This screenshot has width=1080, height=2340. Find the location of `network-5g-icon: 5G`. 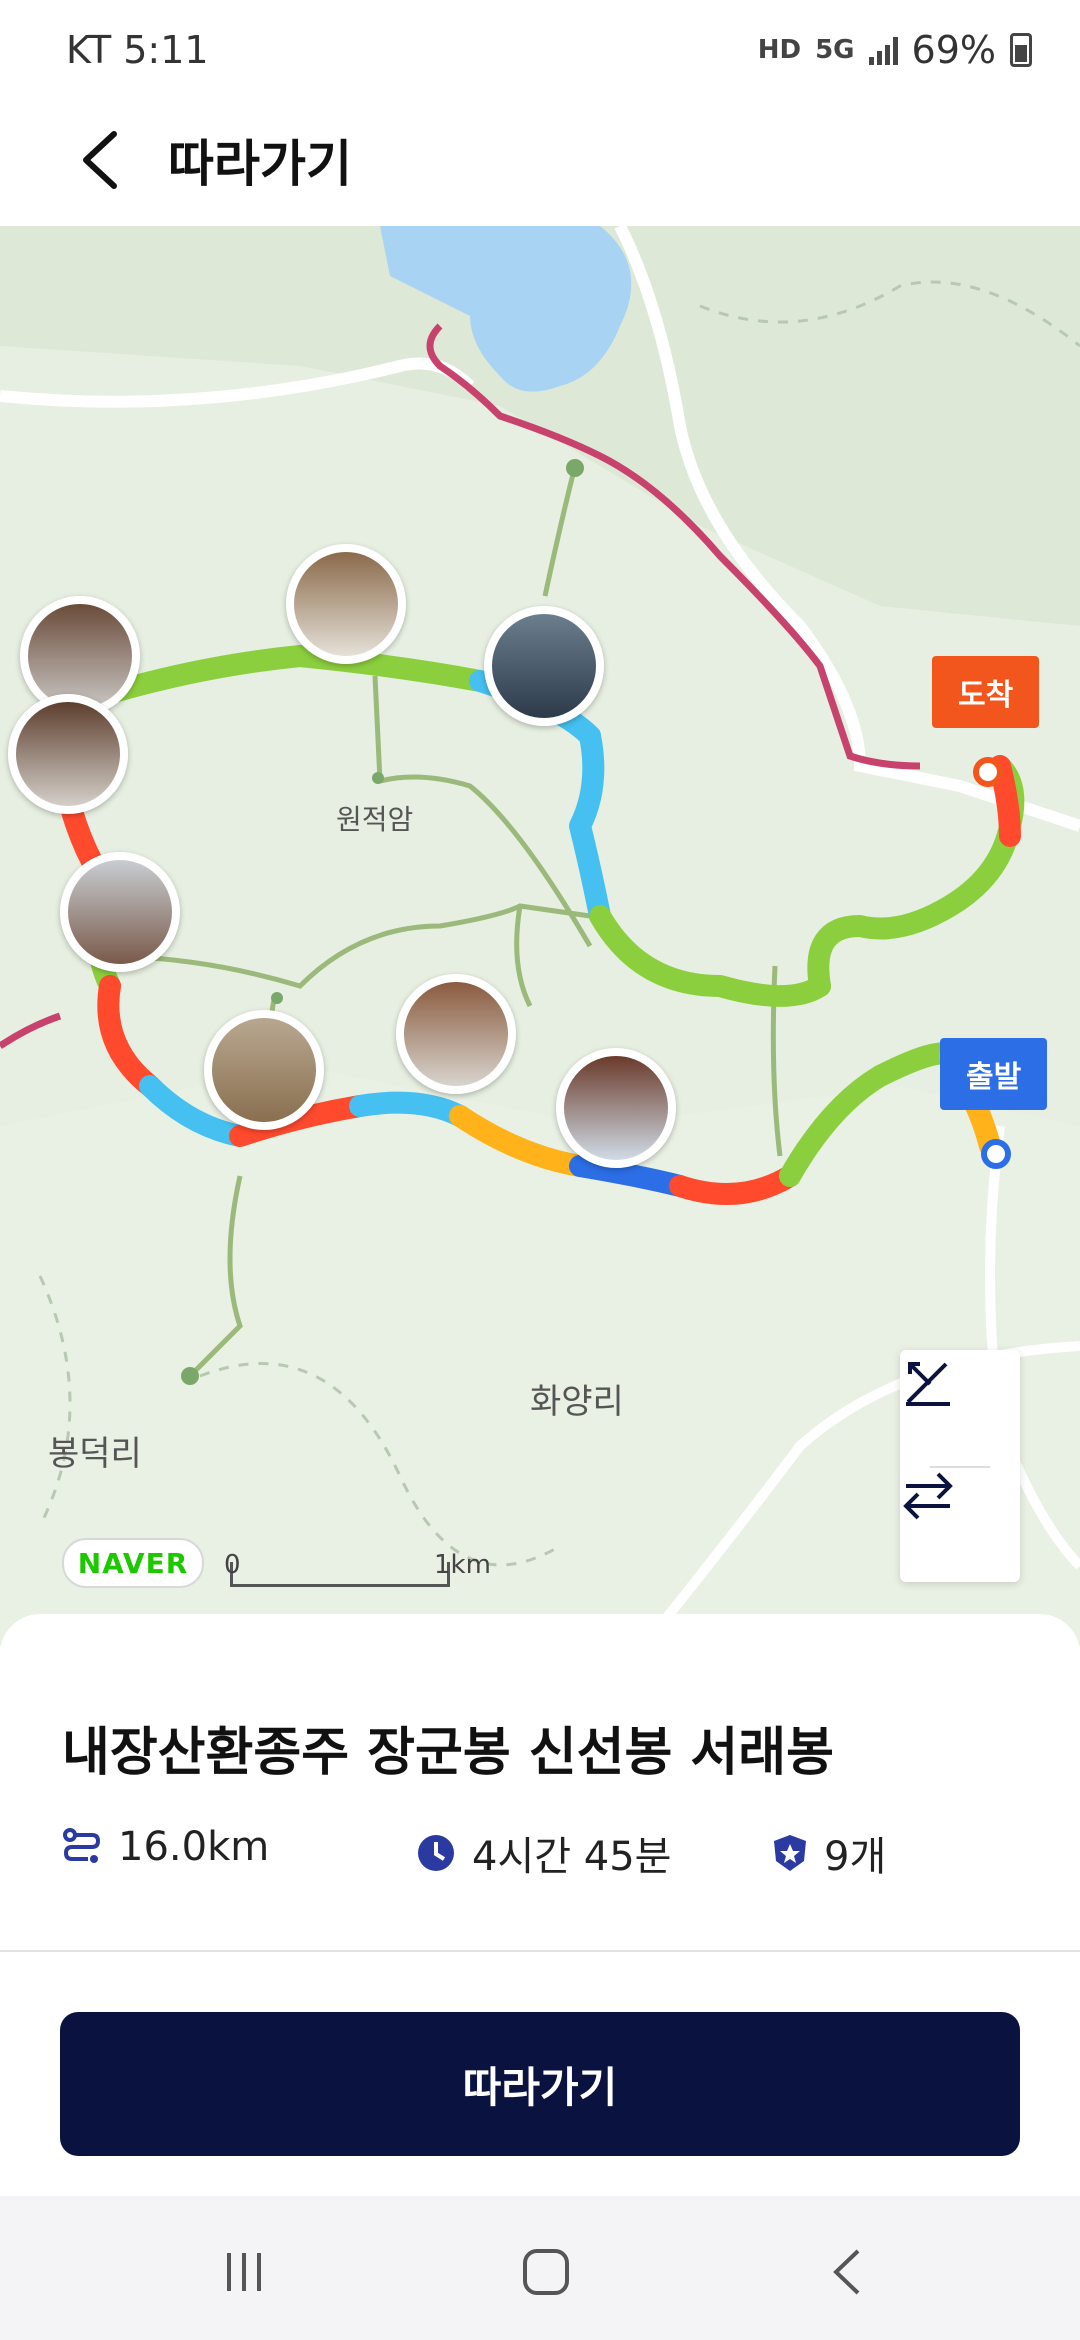

network-5g-icon: 5G is located at coordinates (835, 50).